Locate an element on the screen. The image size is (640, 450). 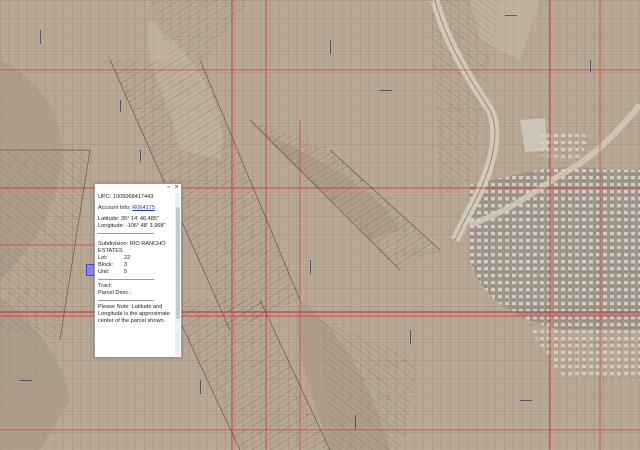
upc-row: UPC: 1005068417443 is located at coordinates (135, 197).